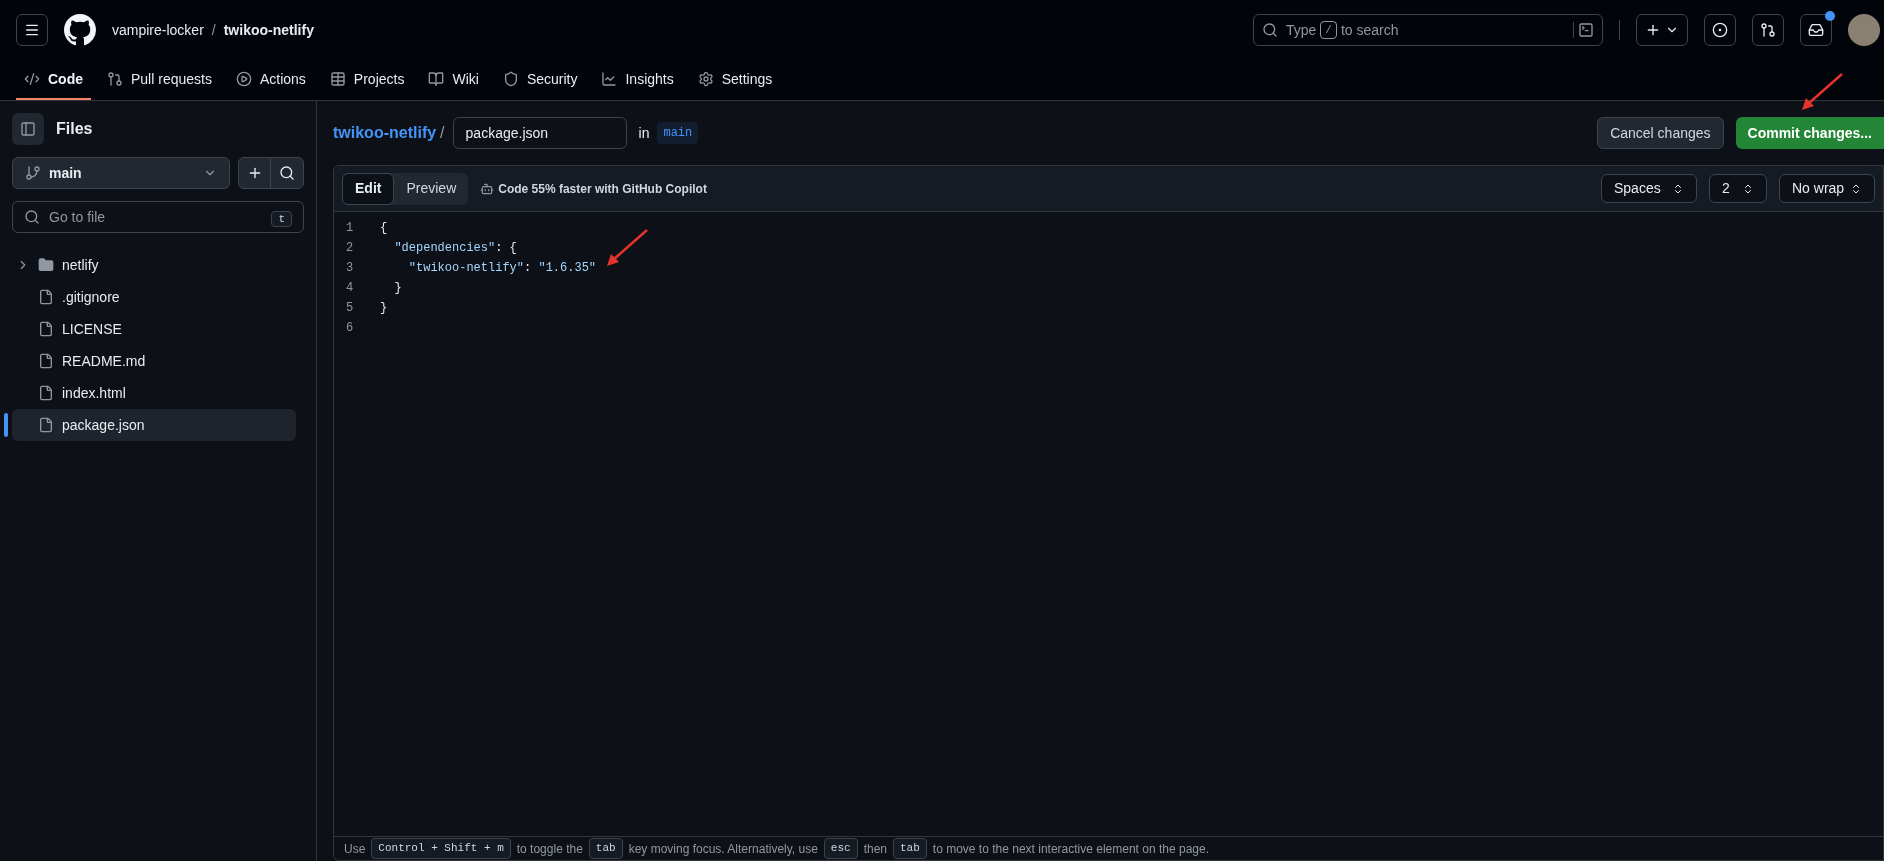  Describe the element at coordinates (6, 425) in the screenshot. I see `selection-indicator` at that location.